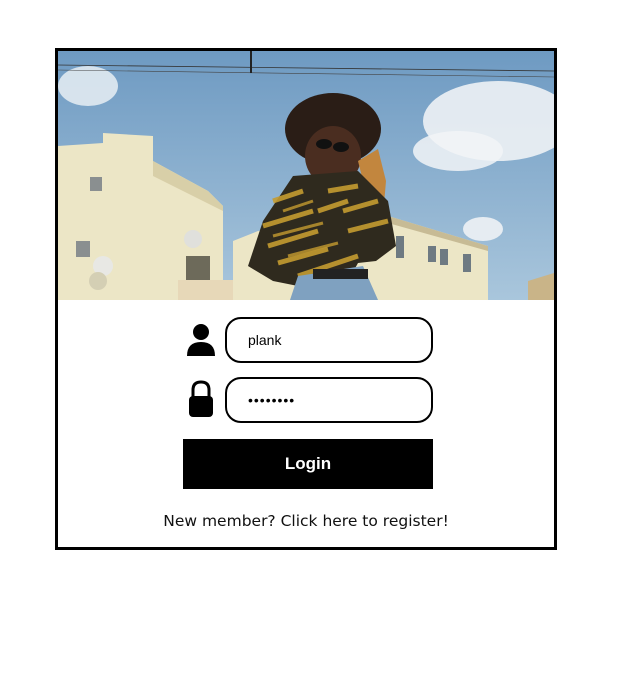 The image size is (636, 674). What do you see at coordinates (329, 340) in the screenshot?
I see `username-input` at bounding box center [329, 340].